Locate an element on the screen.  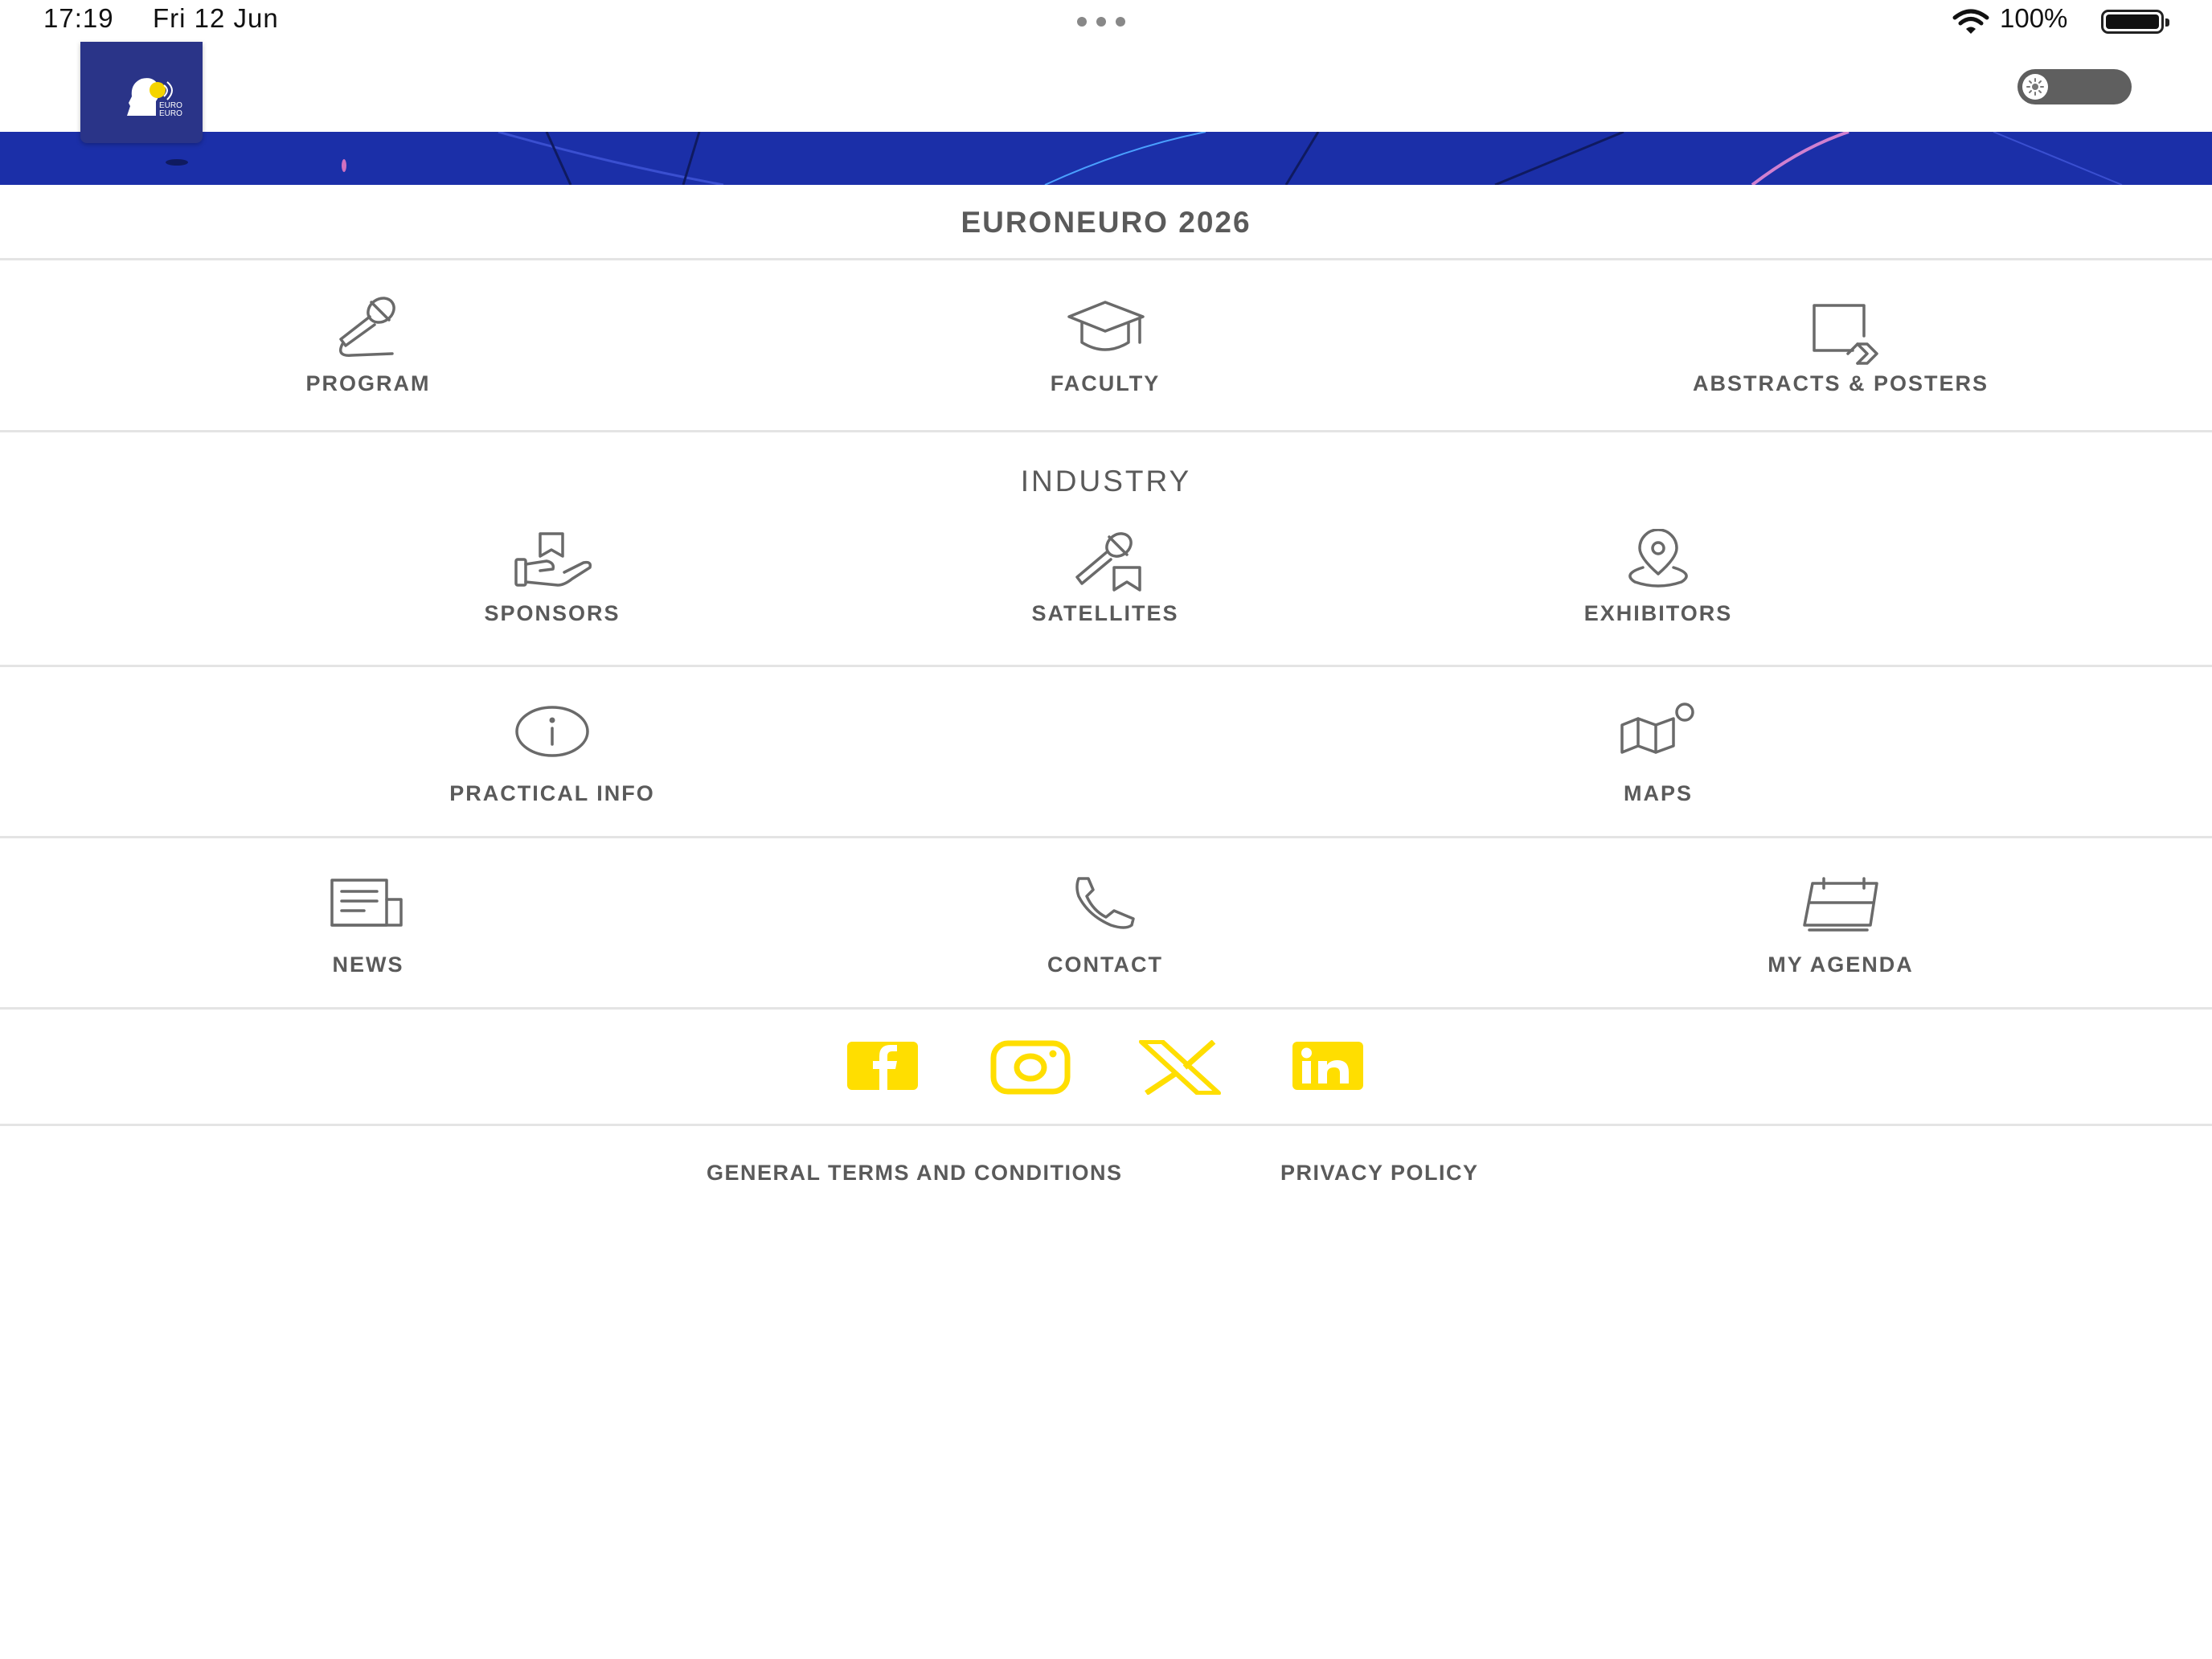
page-title: EURONEURO 2026 is located at coordinates (1106, 222).